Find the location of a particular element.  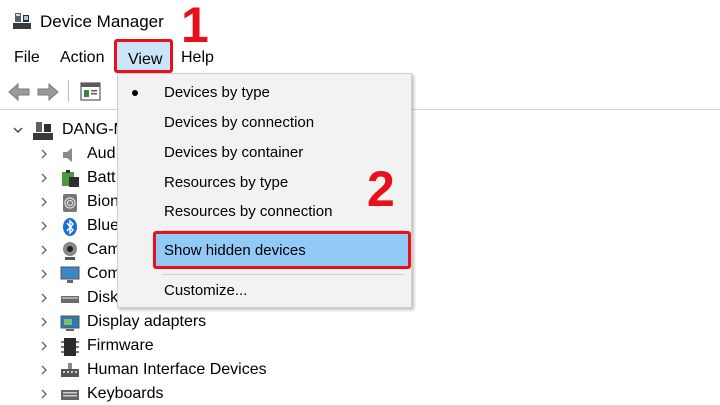

menu-view: View is located at coordinates (143, 56).